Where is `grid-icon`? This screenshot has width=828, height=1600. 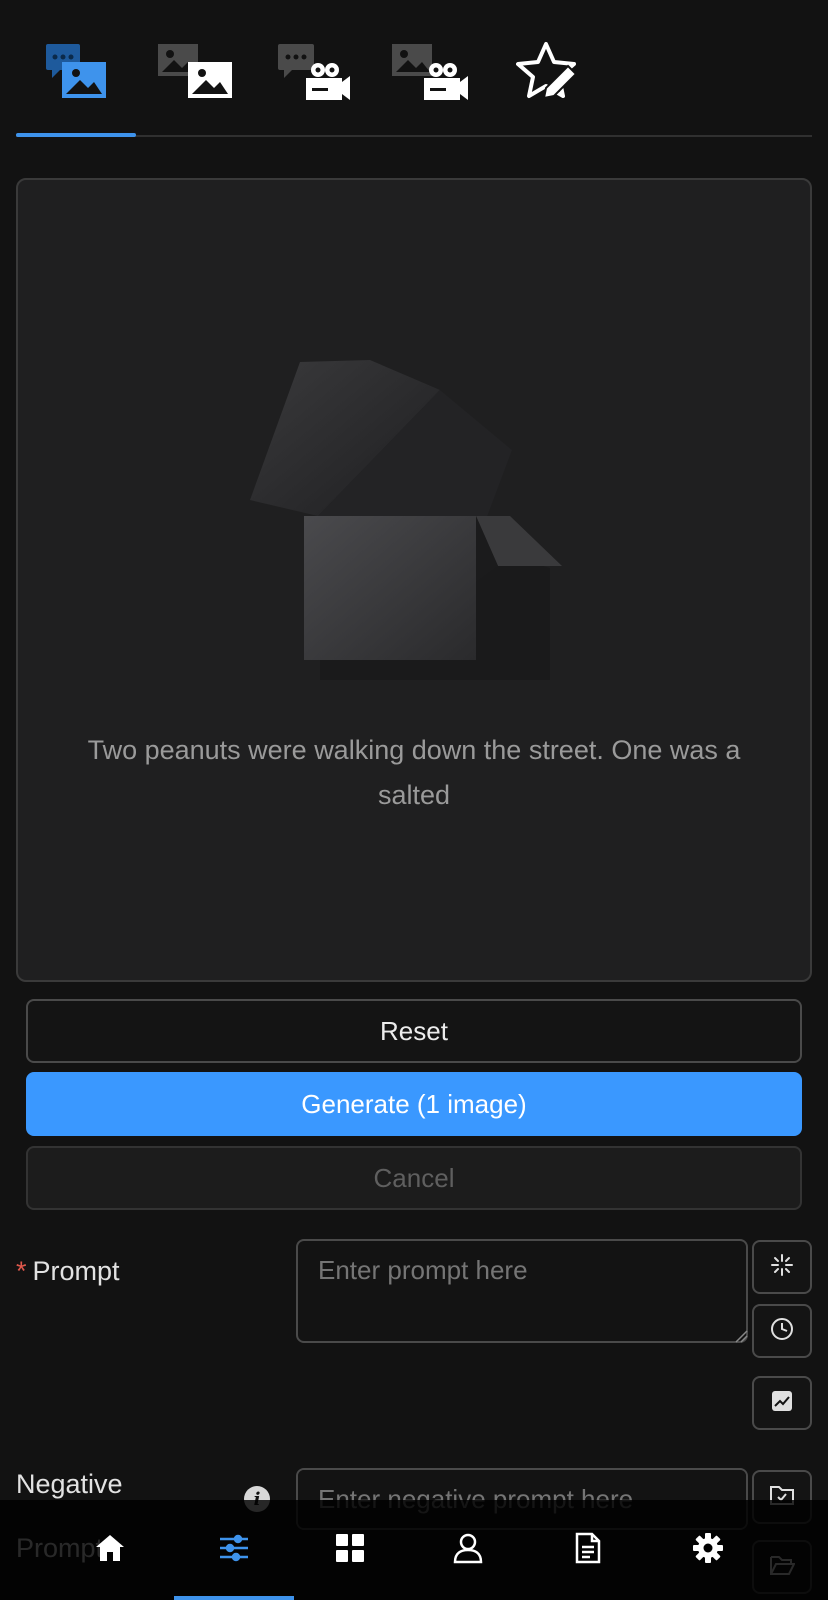
grid-icon is located at coordinates (350, 1550).